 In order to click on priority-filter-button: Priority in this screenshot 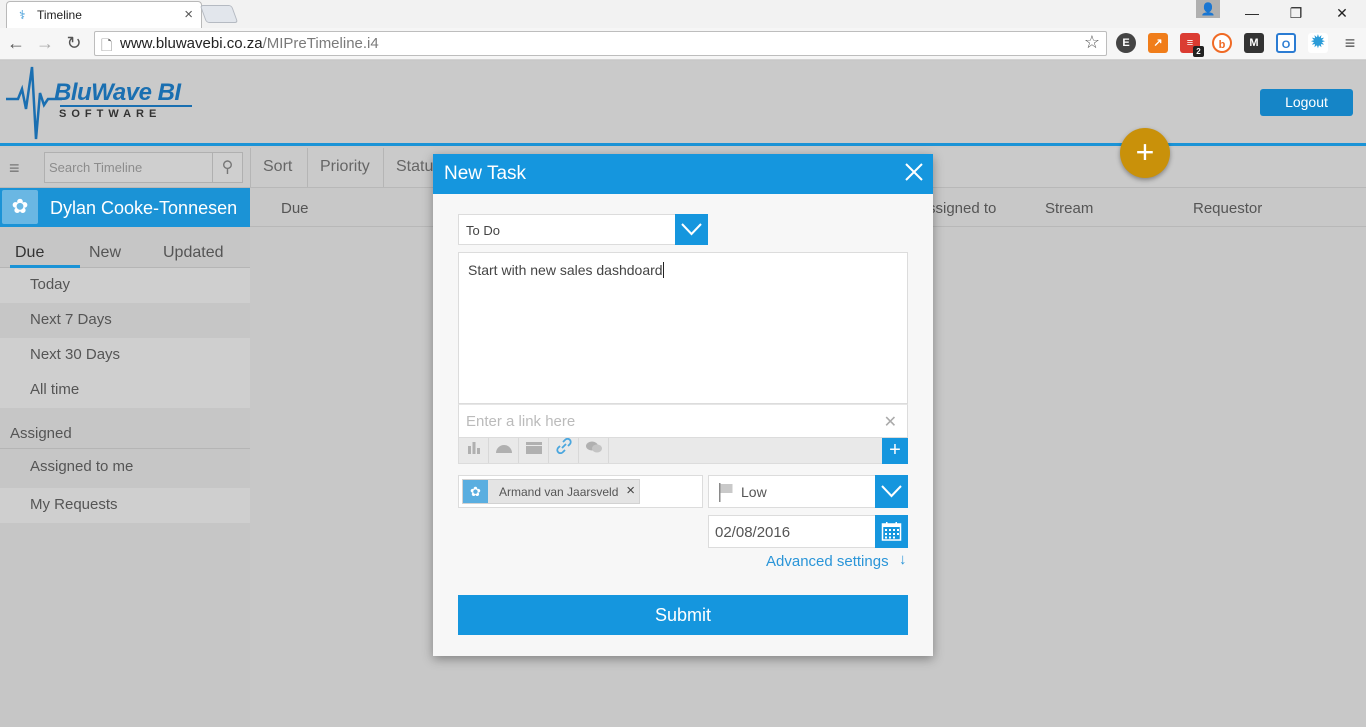, I will do `click(344, 167)`.